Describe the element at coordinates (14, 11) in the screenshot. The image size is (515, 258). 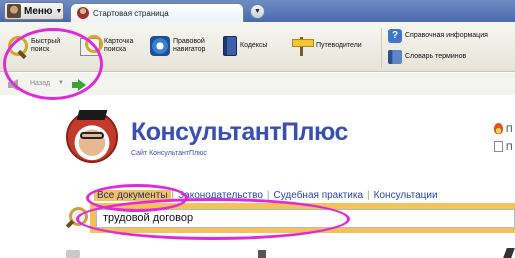
I see `app-logo-icon` at that location.